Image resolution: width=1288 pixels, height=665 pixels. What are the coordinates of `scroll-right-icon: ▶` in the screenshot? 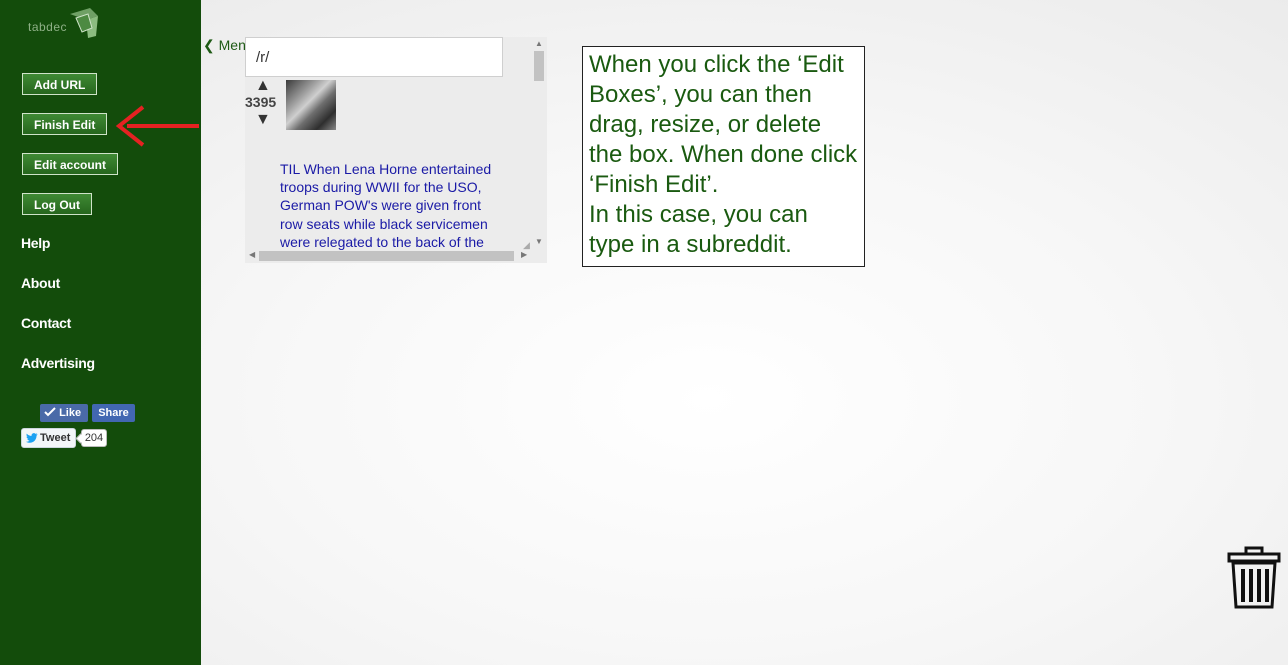 It's located at (524, 254).